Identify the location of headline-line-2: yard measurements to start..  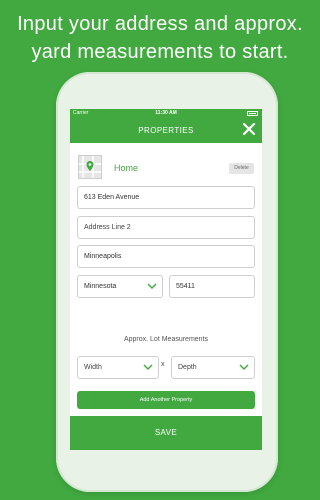
(160, 52).